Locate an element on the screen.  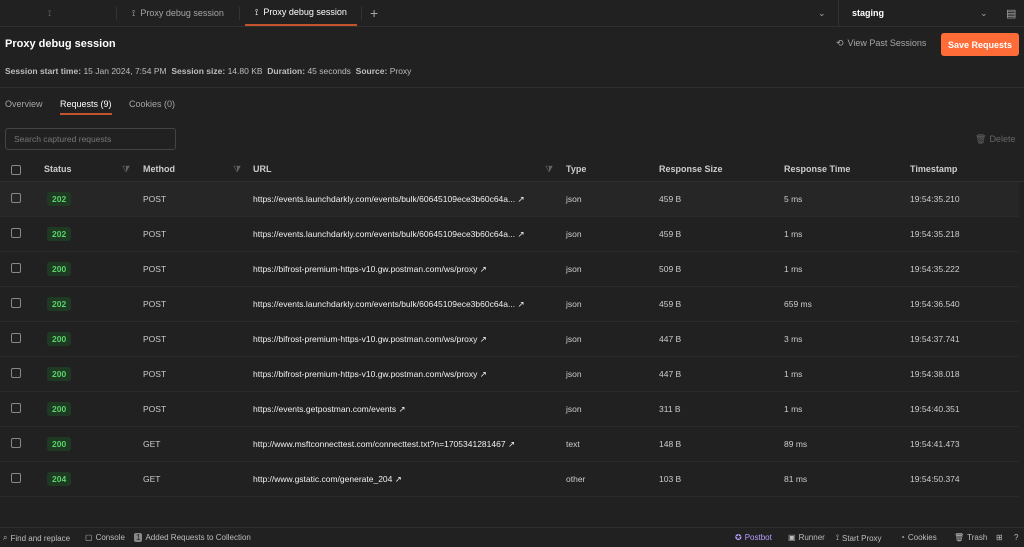
cookies-button: ◔ Cookies is located at coordinates (918, 537).